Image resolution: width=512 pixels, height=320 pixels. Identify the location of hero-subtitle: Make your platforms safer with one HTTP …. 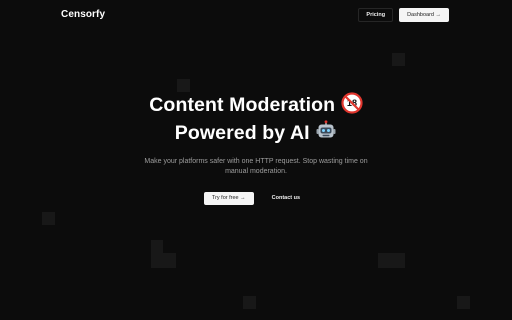
(256, 166).